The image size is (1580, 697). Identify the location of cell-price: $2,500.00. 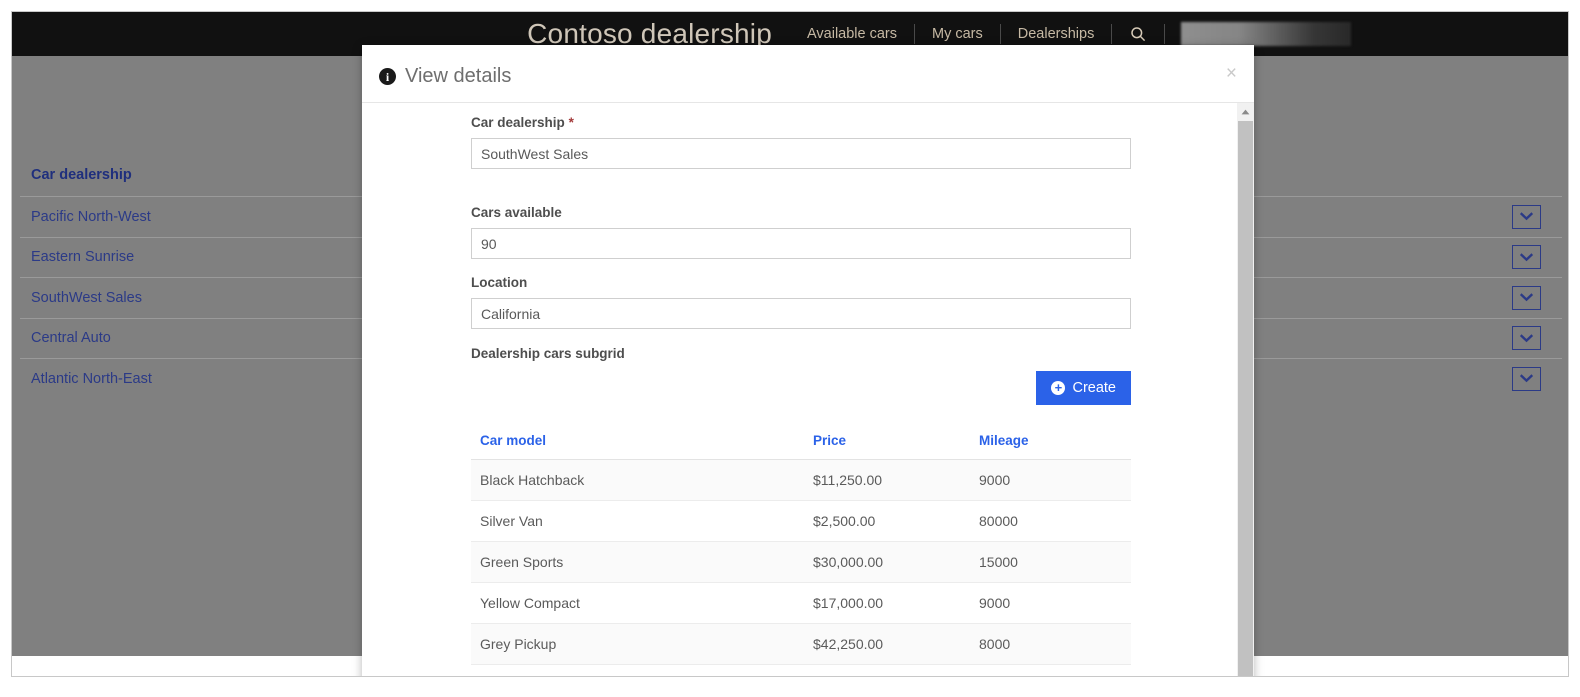
(887, 521).